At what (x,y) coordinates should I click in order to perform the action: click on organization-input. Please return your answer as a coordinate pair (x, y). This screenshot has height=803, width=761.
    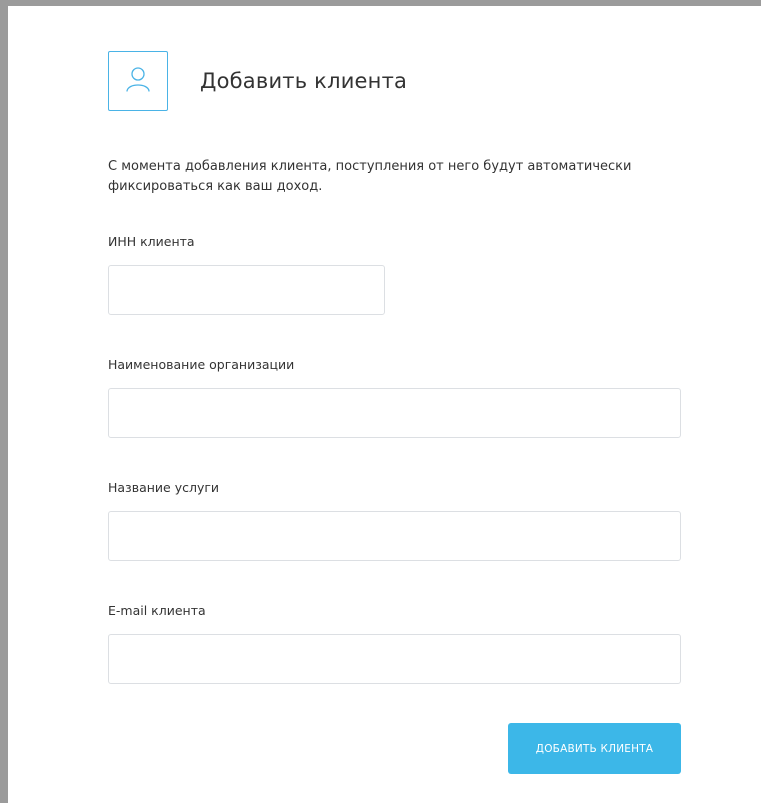
    Looking at the image, I should click on (394, 413).